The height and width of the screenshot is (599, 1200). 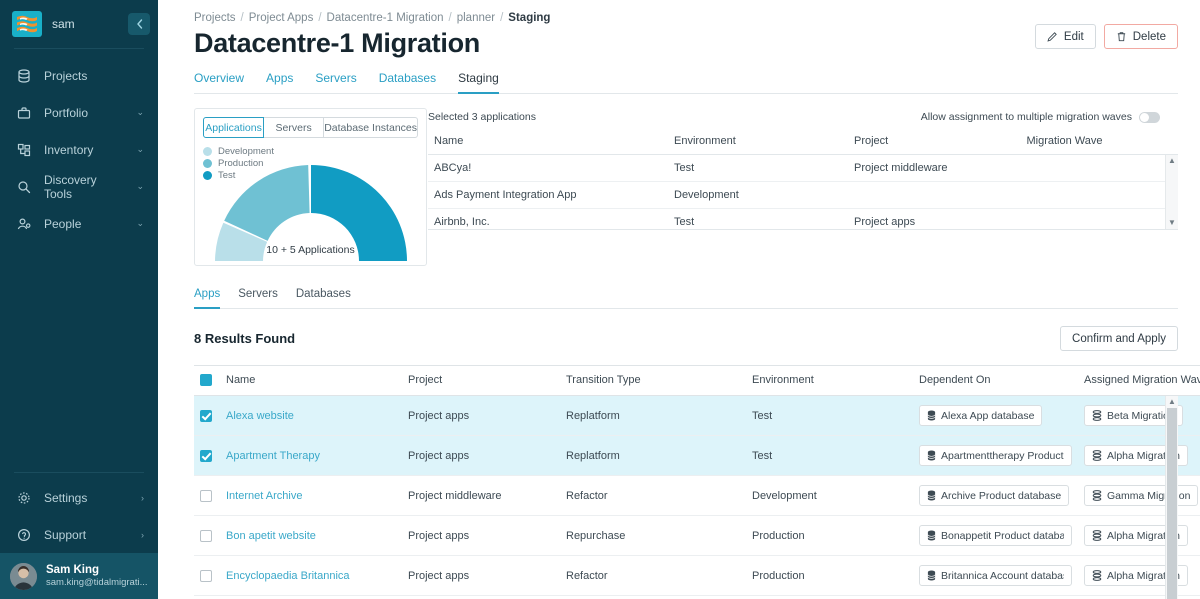 I want to click on dependency-label: Bonappetit Product database, so click(x=1002, y=535).